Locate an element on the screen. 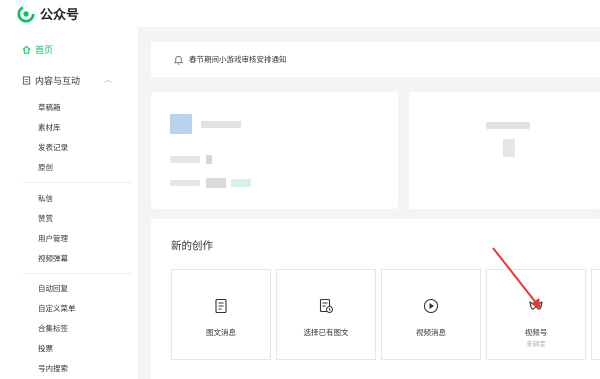 This screenshot has width=600, height=379. wechat-official-logo-icon is located at coordinates (26, 13).